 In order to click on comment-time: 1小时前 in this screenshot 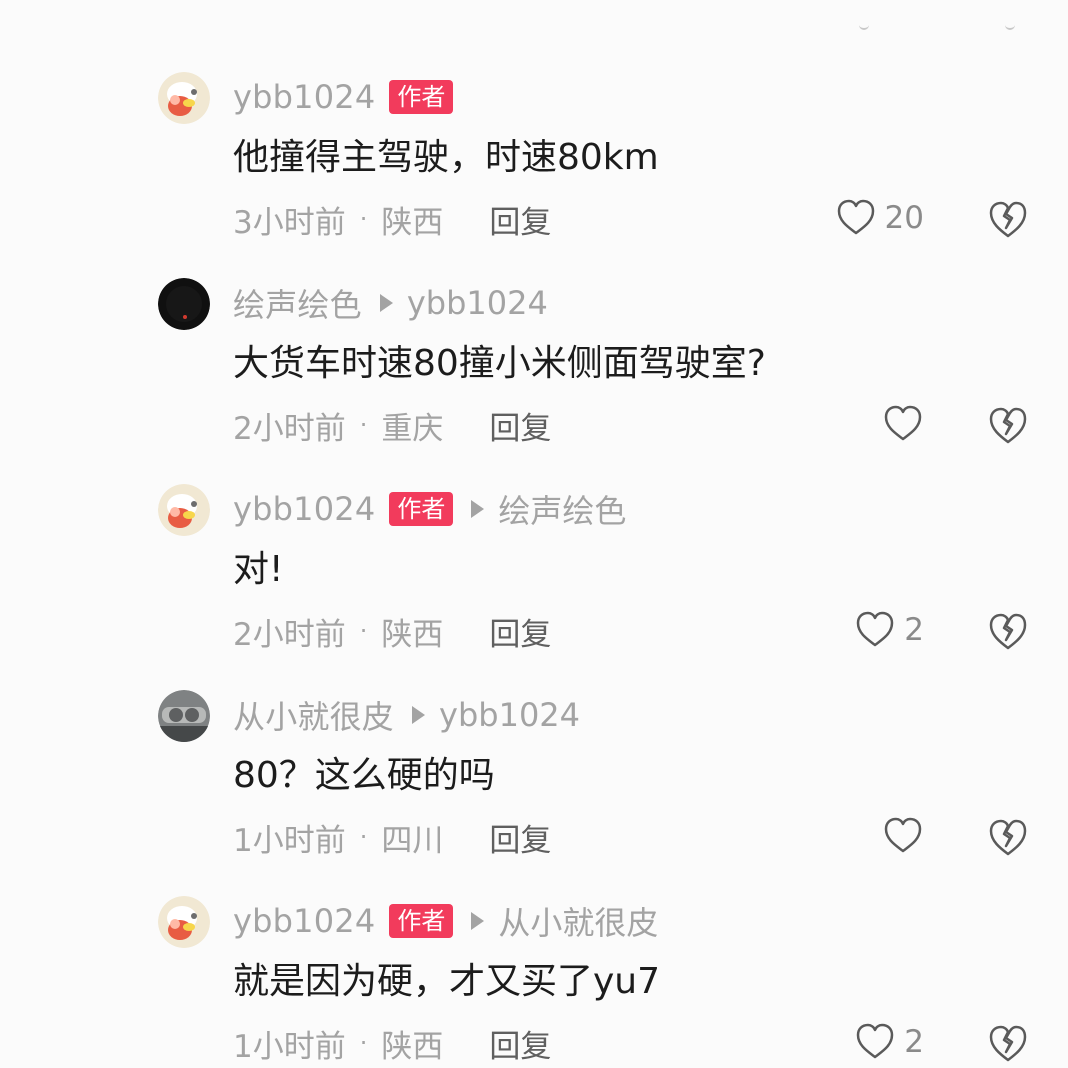, I will do `click(289, 1046)`.